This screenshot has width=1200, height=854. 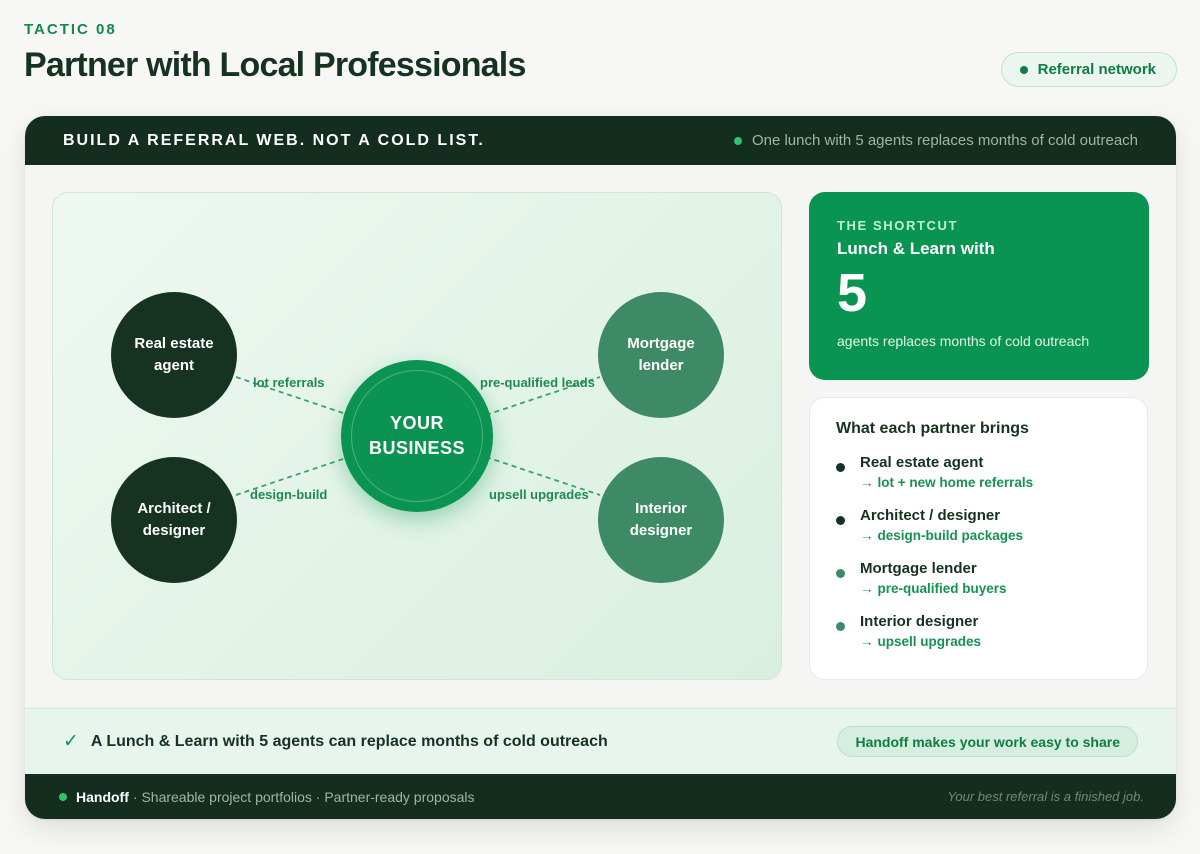 I want to click on partner-name: Mortgage lender, so click(x=918, y=568).